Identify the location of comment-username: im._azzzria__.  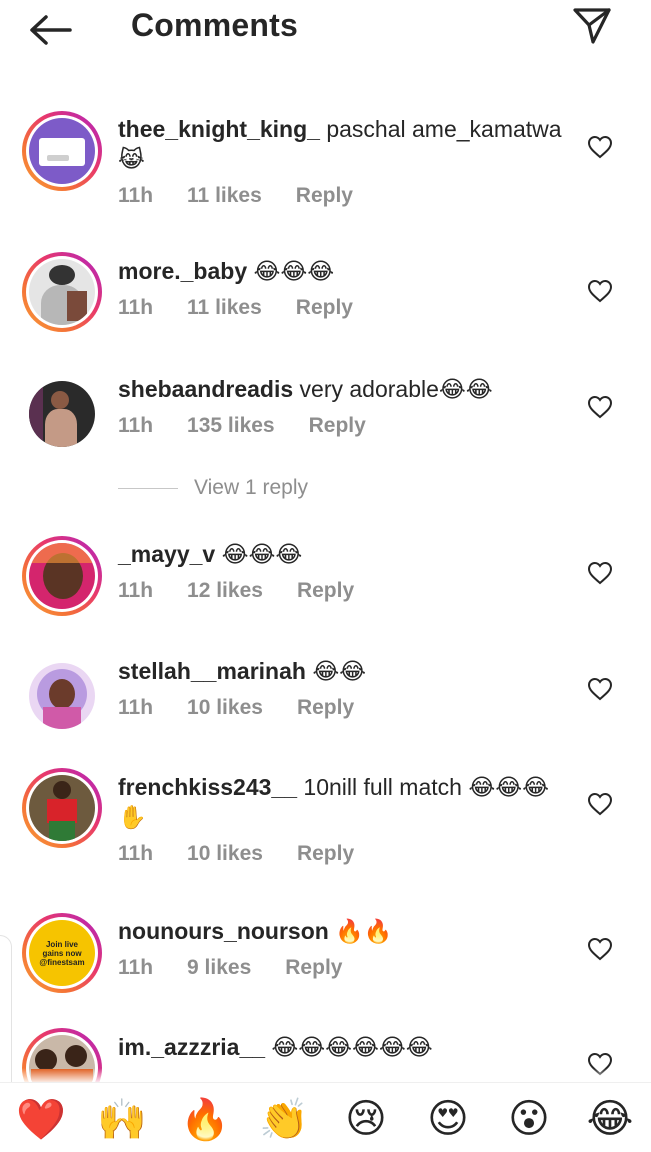
(191, 1047).